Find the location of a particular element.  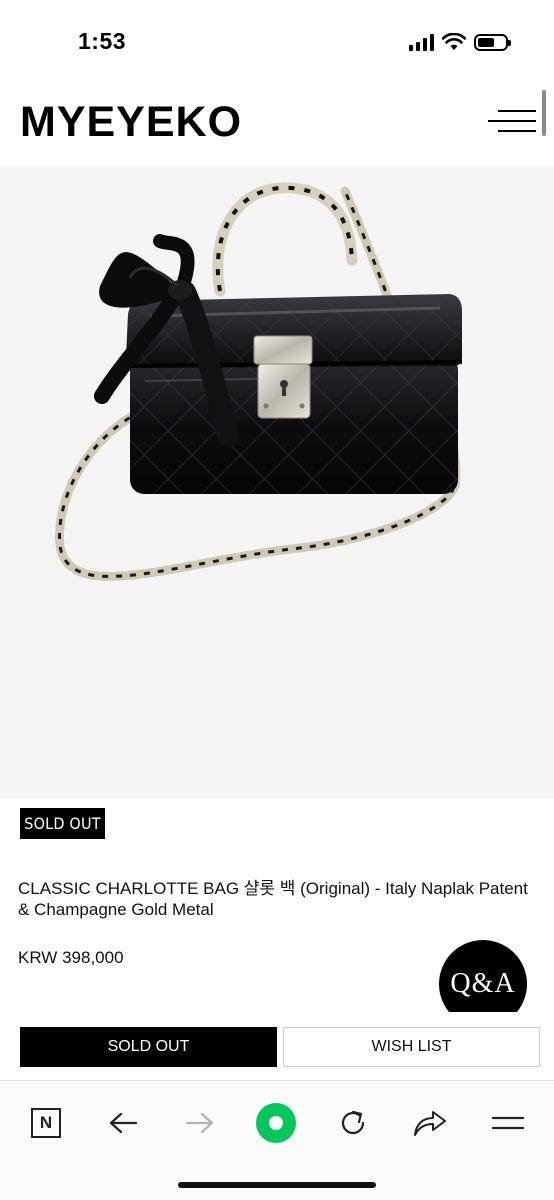

product-price: KRW 398,000 is located at coordinates (71, 957).